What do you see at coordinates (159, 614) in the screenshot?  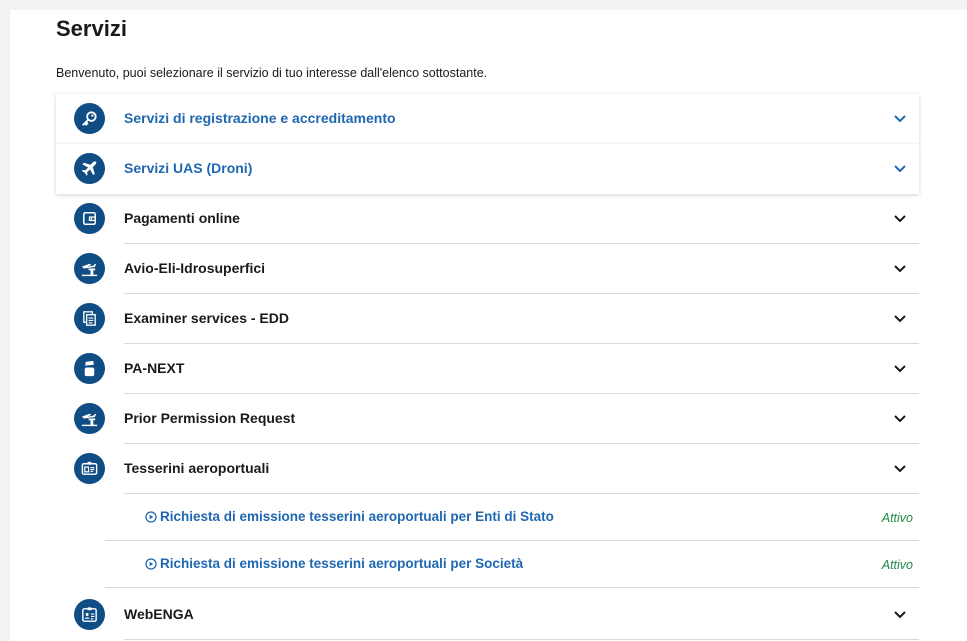 I see `service-label: WebENGA` at bounding box center [159, 614].